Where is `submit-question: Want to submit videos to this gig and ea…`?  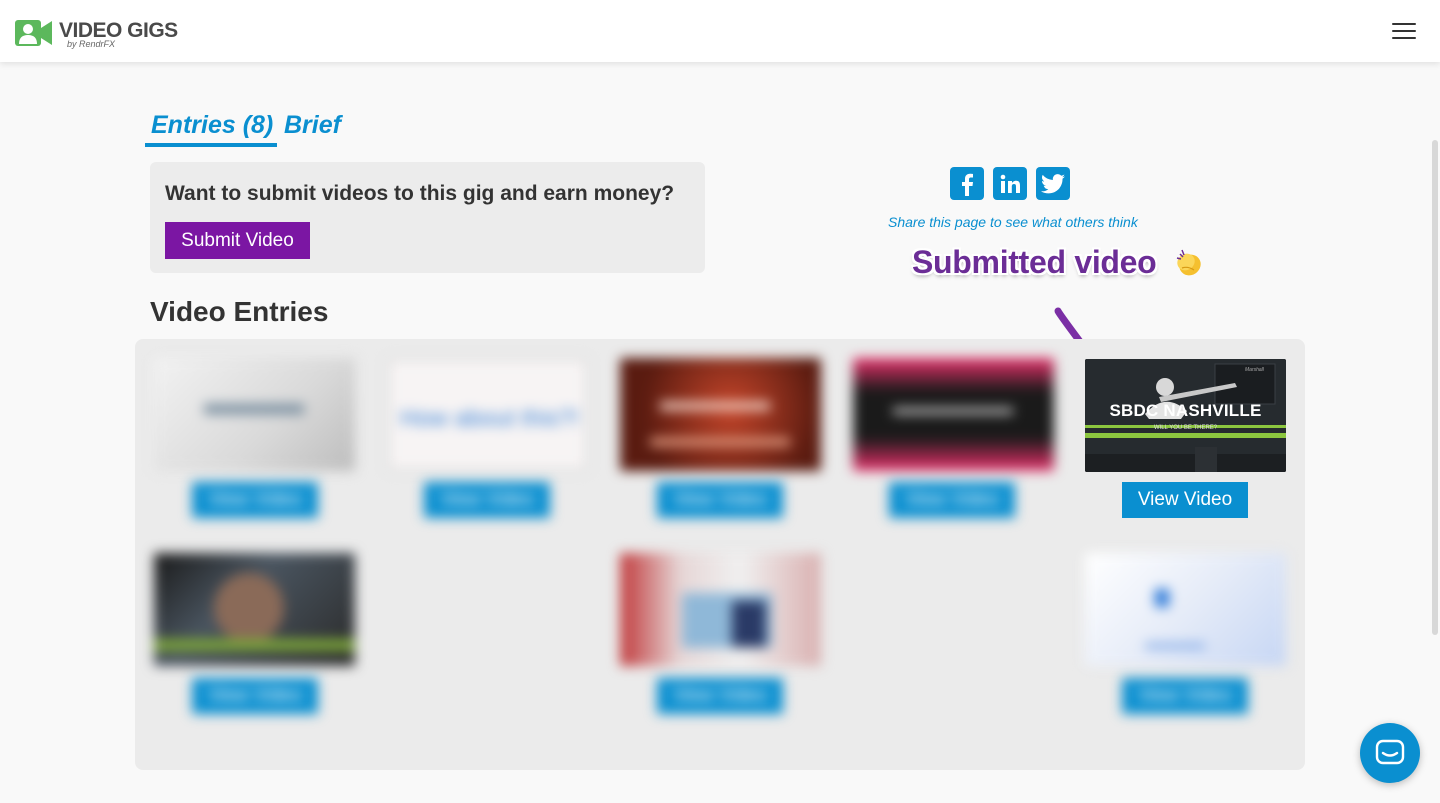 submit-question: Want to submit videos to this gig and ea… is located at coordinates (420, 193).